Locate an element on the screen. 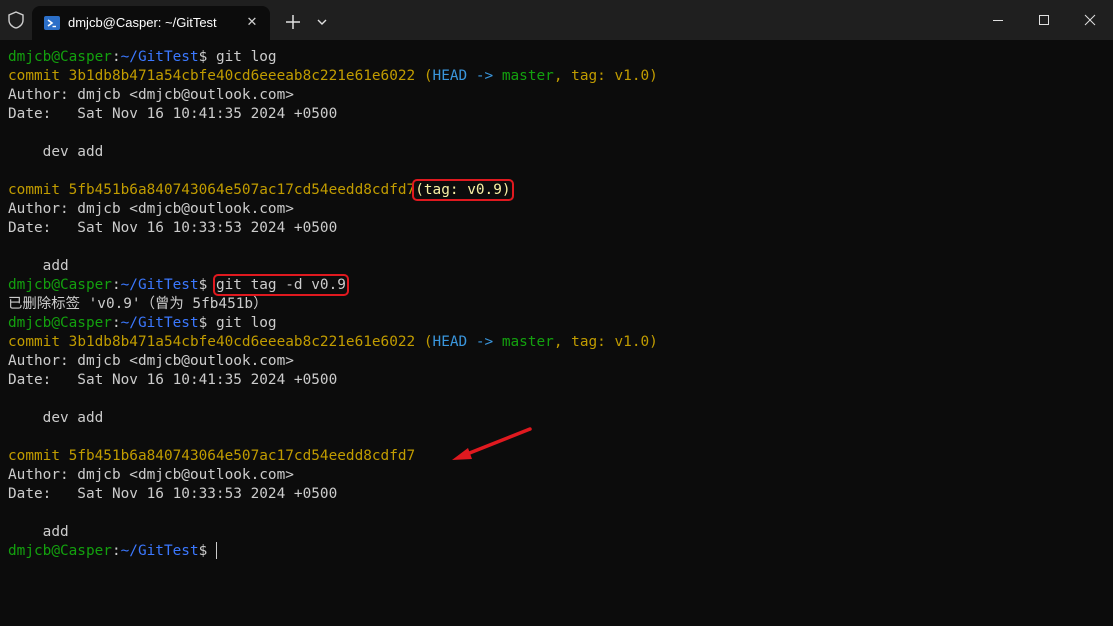 Image resolution: width=1113 pixels, height=626 pixels. powershell-icon is located at coordinates (52, 23).